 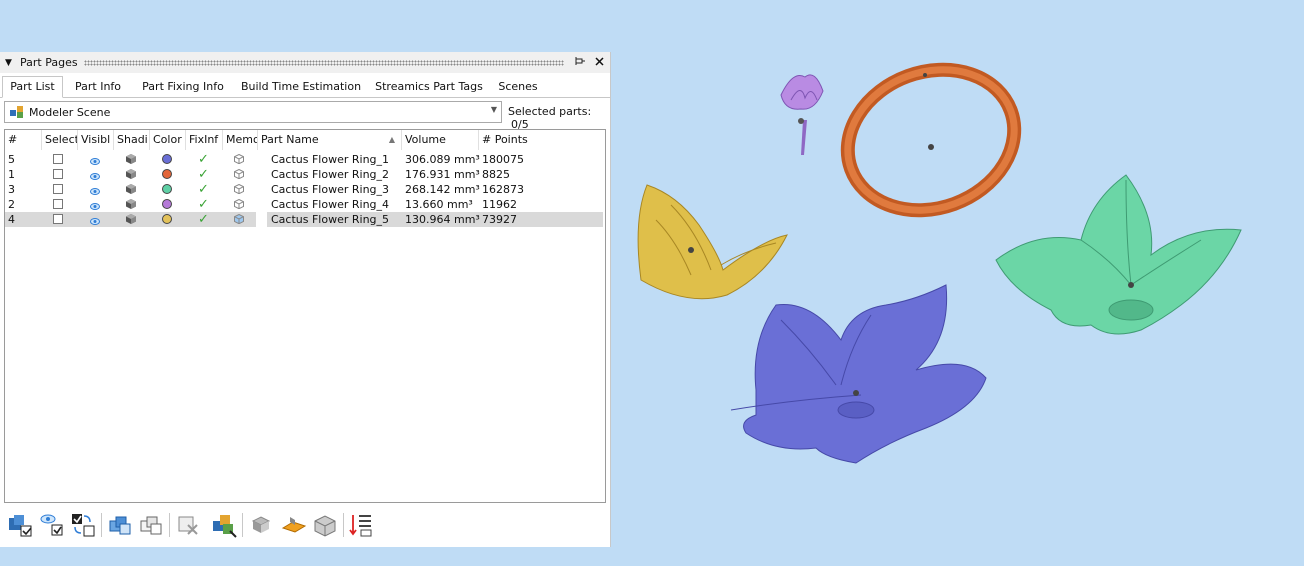 What do you see at coordinates (132, 140) in the screenshot?
I see `col-header-shading: Shadi` at bounding box center [132, 140].